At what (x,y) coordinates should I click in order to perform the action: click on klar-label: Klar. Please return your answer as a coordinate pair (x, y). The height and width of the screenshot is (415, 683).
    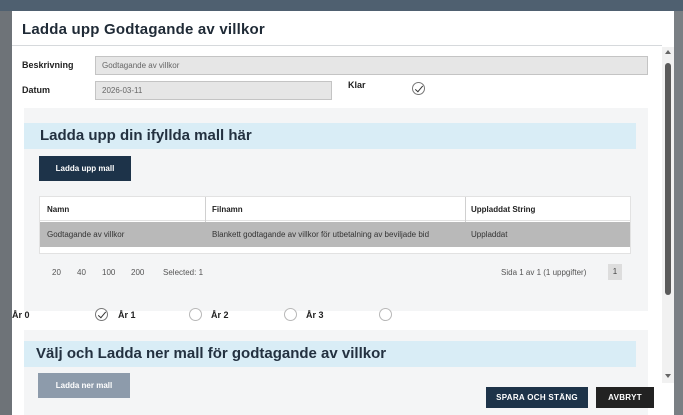
    Looking at the image, I should click on (357, 85).